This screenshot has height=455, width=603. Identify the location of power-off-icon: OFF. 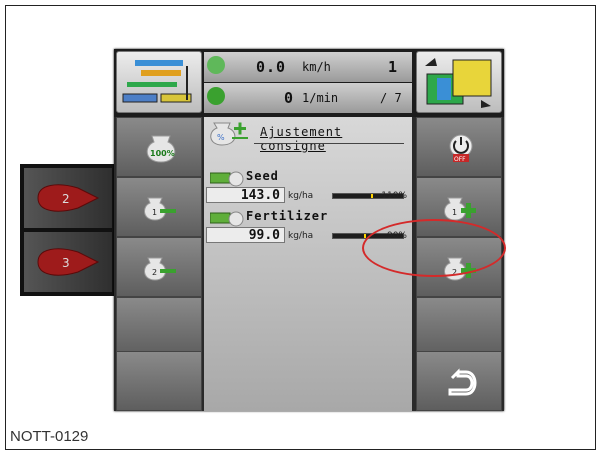
(461, 148).